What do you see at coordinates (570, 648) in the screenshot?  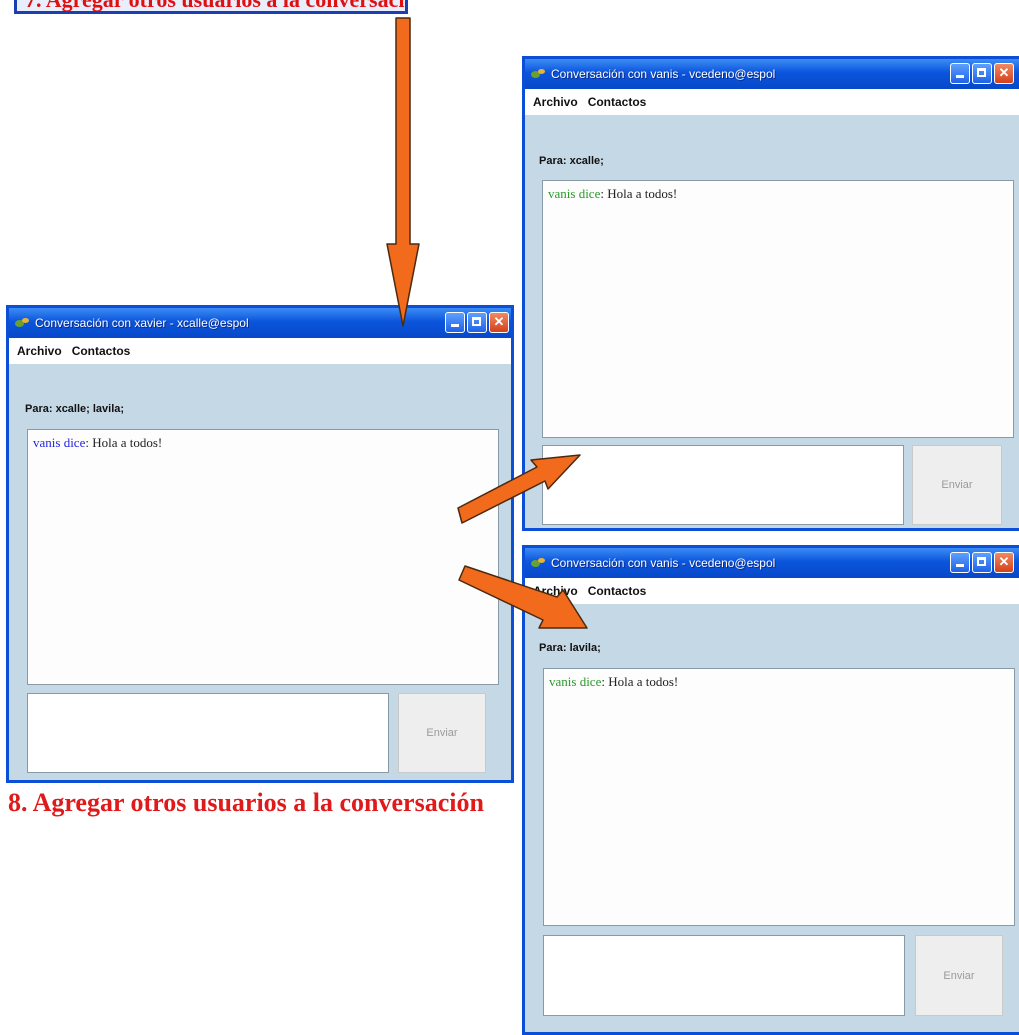 I see `recipients-label: Para: lavila;` at bounding box center [570, 648].